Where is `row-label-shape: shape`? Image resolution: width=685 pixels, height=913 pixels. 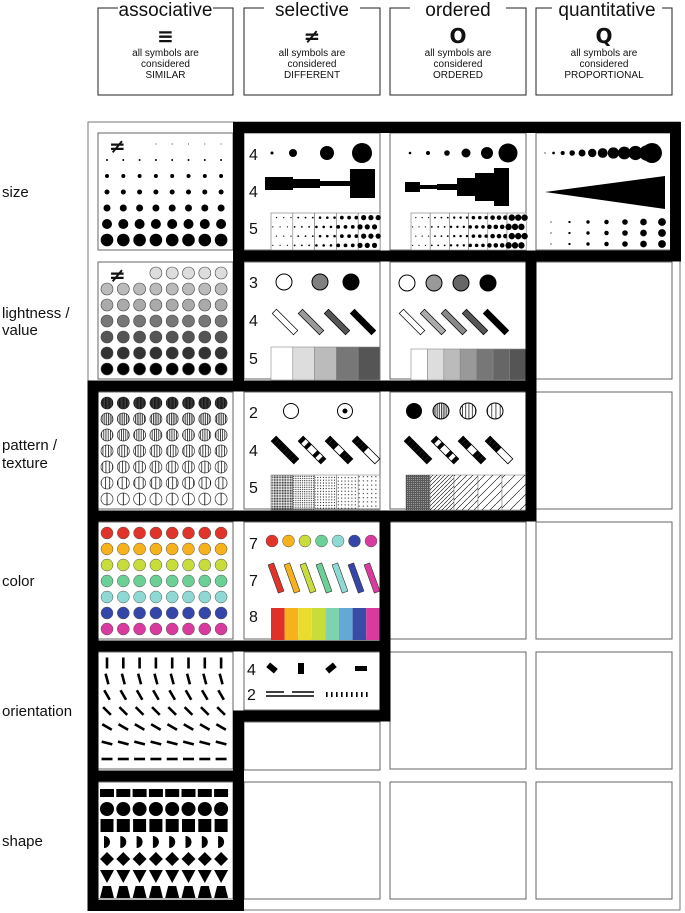
row-label-shape: shape is located at coordinates (22, 841).